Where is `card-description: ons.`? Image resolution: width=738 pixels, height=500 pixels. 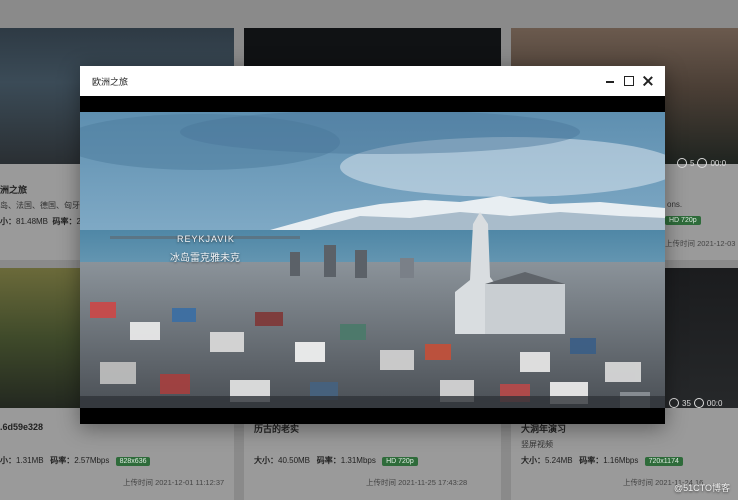
card-description: ons. is located at coordinates (675, 204).